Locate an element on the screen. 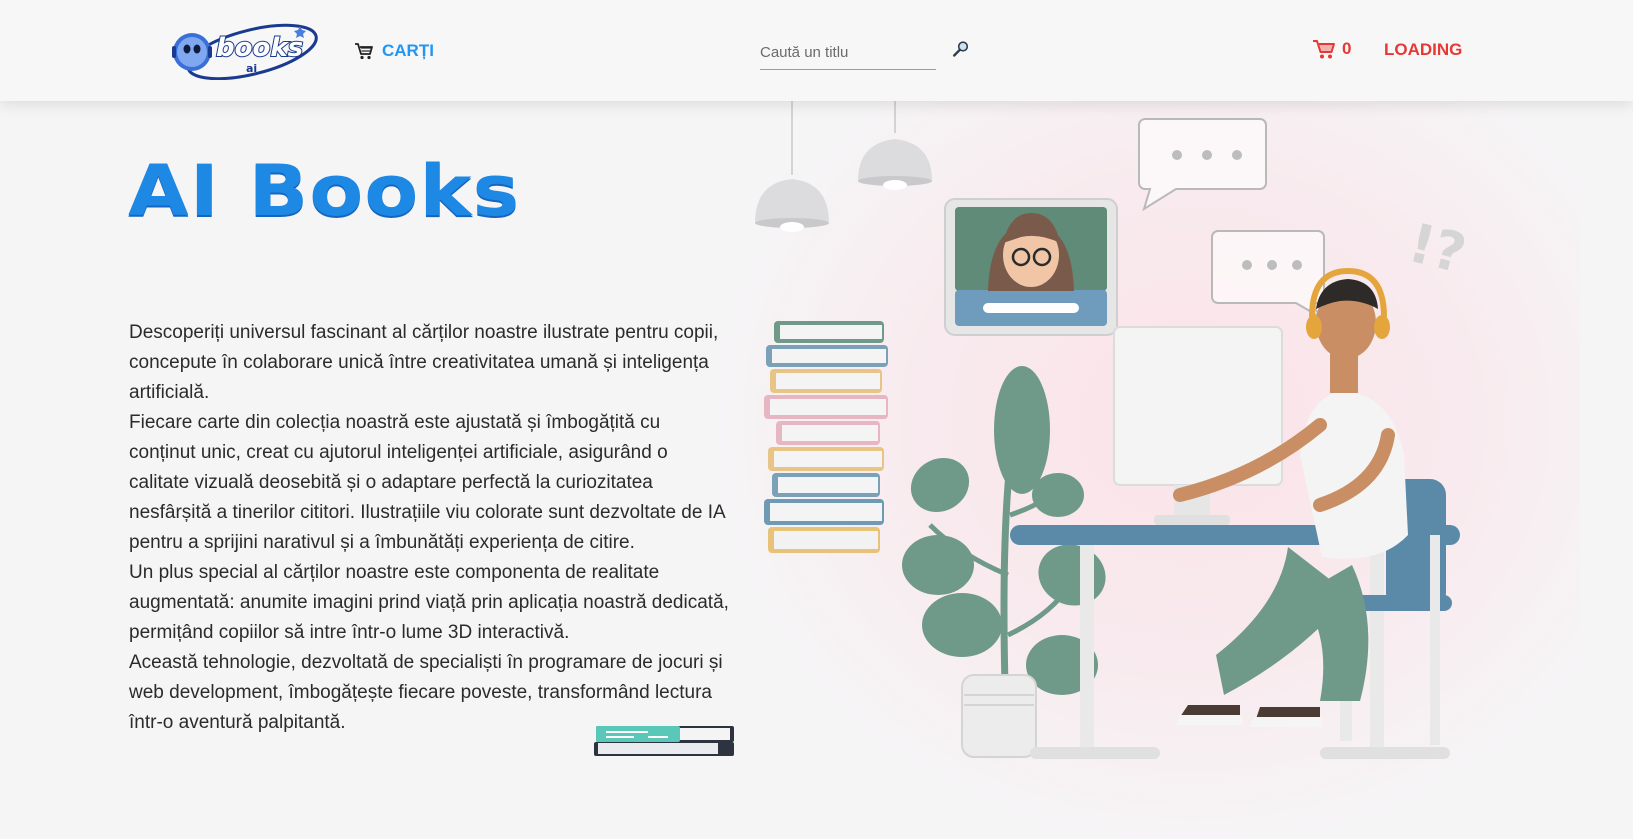 The width and height of the screenshot is (1633, 839). search-button is located at coordinates (961, 49).